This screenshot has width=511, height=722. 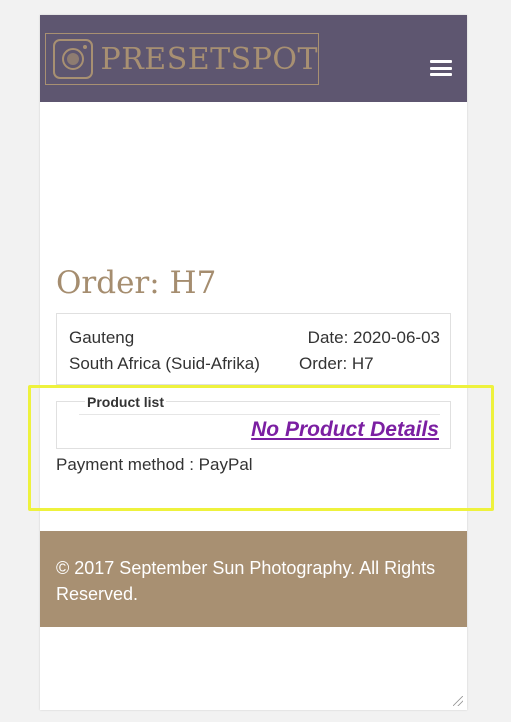 What do you see at coordinates (209, 59) in the screenshot?
I see `logo-text: PRESETSPOT` at bounding box center [209, 59].